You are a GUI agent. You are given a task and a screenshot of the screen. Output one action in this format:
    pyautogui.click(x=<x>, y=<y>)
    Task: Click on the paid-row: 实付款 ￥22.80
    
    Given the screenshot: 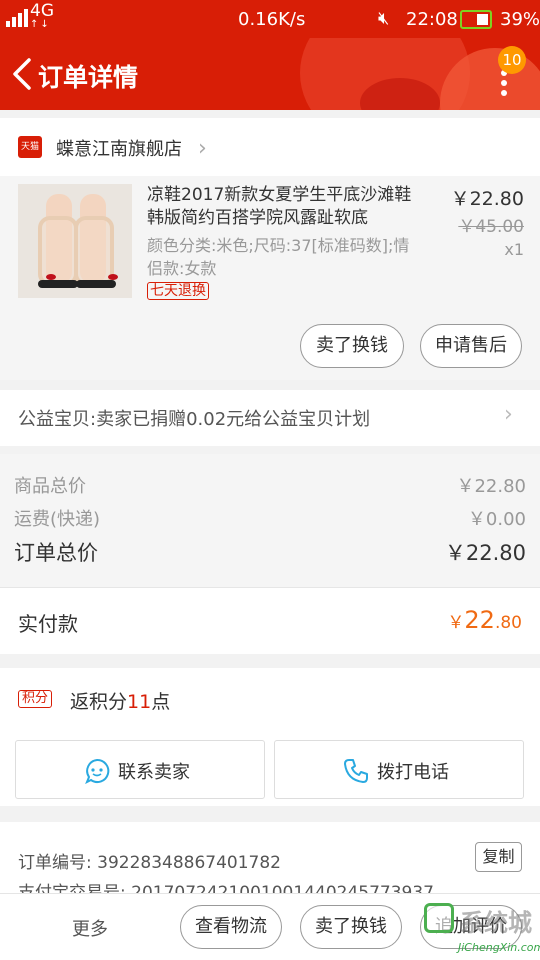 What is the action you would take?
    pyautogui.click(x=270, y=620)
    